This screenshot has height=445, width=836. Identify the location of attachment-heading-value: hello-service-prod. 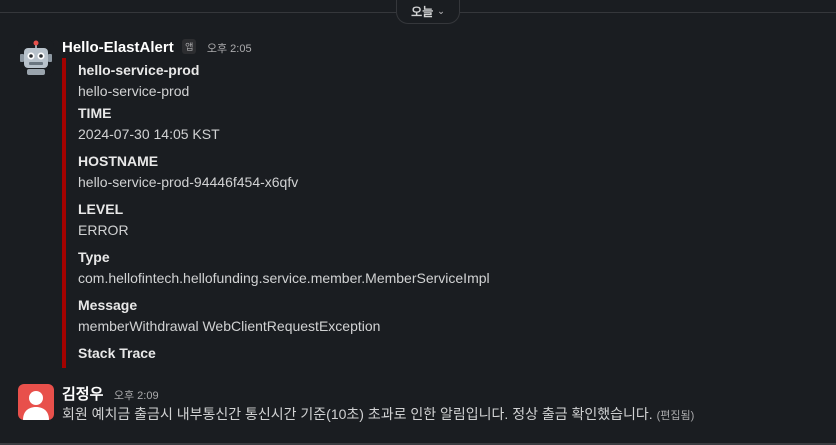
(134, 91).